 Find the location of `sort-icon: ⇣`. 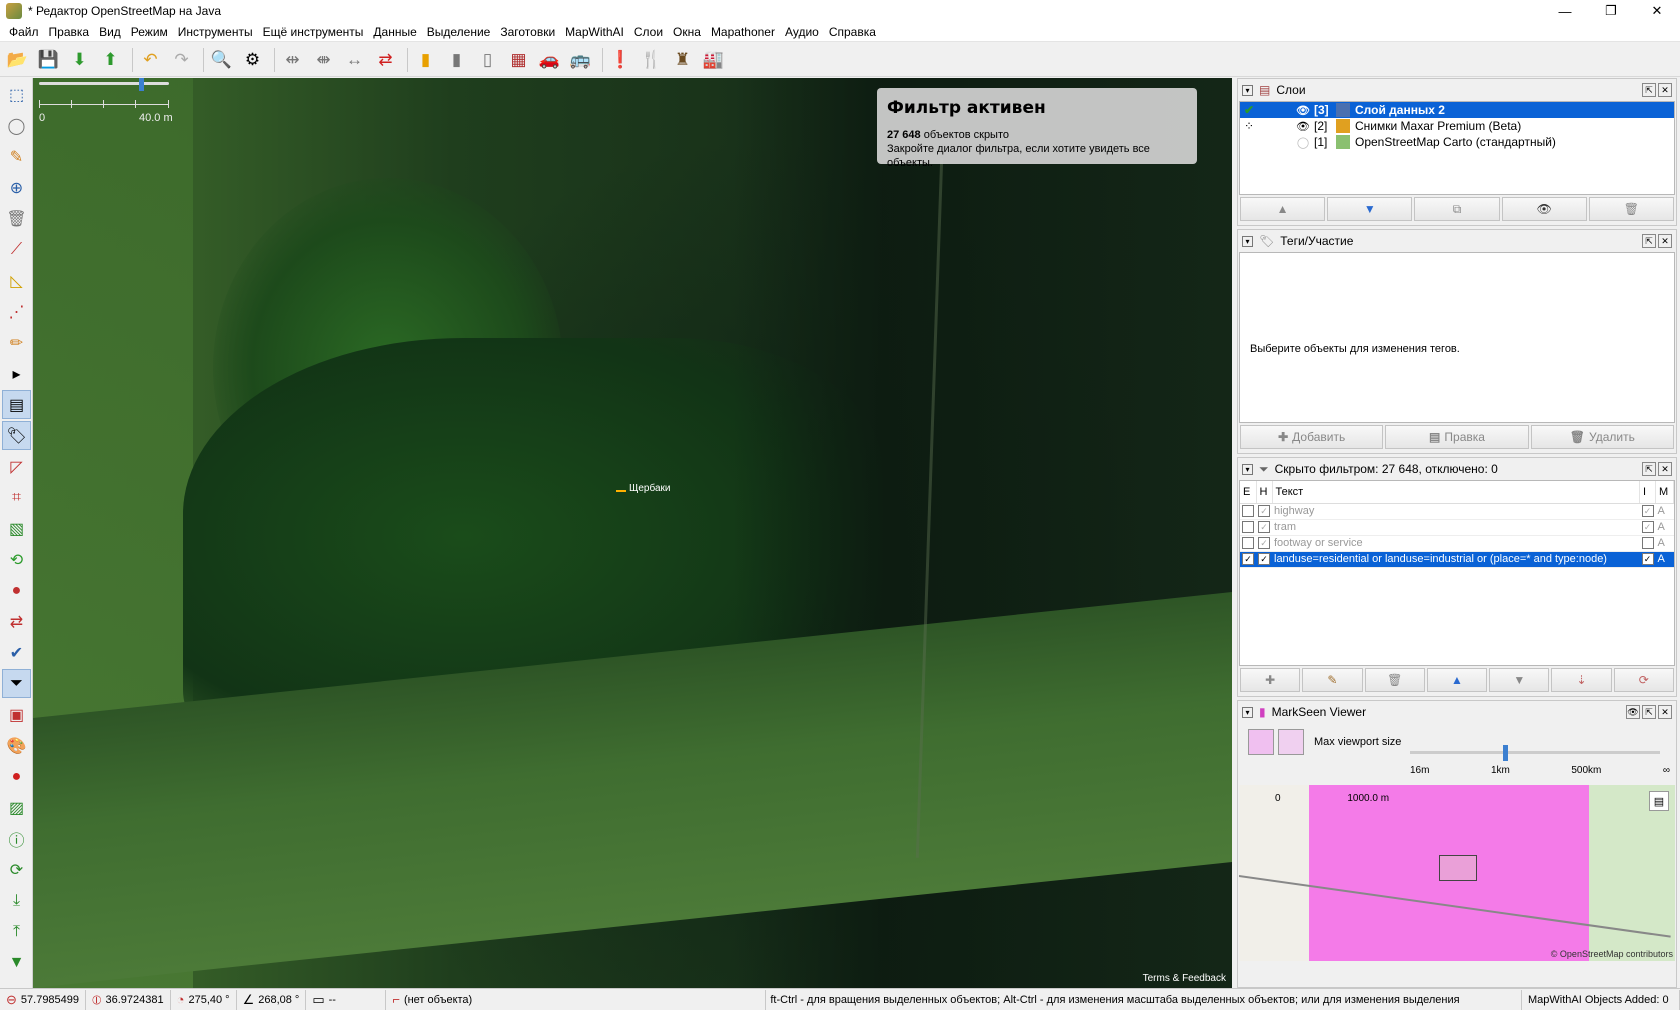

sort-icon: ⇣ is located at coordinates (1581, 680).